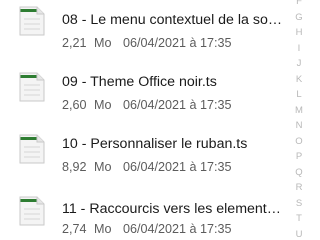  Describe the element at coordinates (299, 219) in the screenshot. I see `index-letter: T` at that location.